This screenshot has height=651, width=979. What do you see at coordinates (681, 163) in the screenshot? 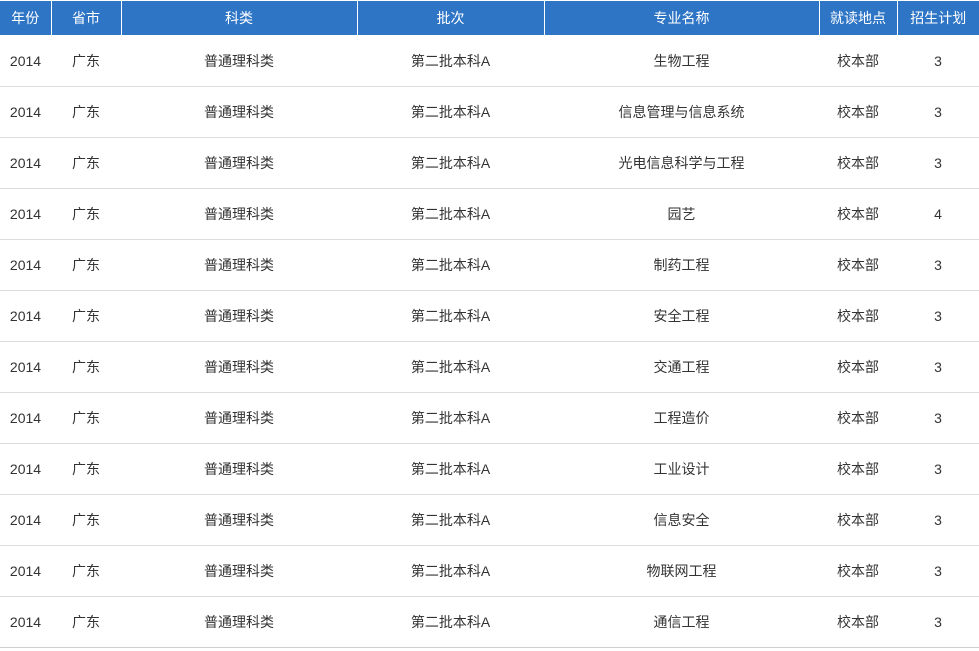
I see `cell-major: 光电信息科学与工程` at bounding box center [681, 163].